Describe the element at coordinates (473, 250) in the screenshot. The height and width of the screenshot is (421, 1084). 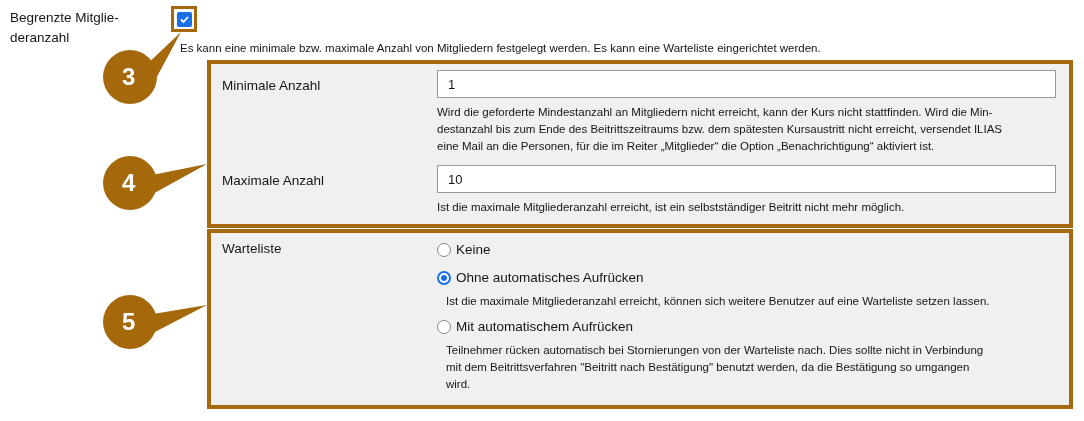
I see `radio-label: Keine` at that location.